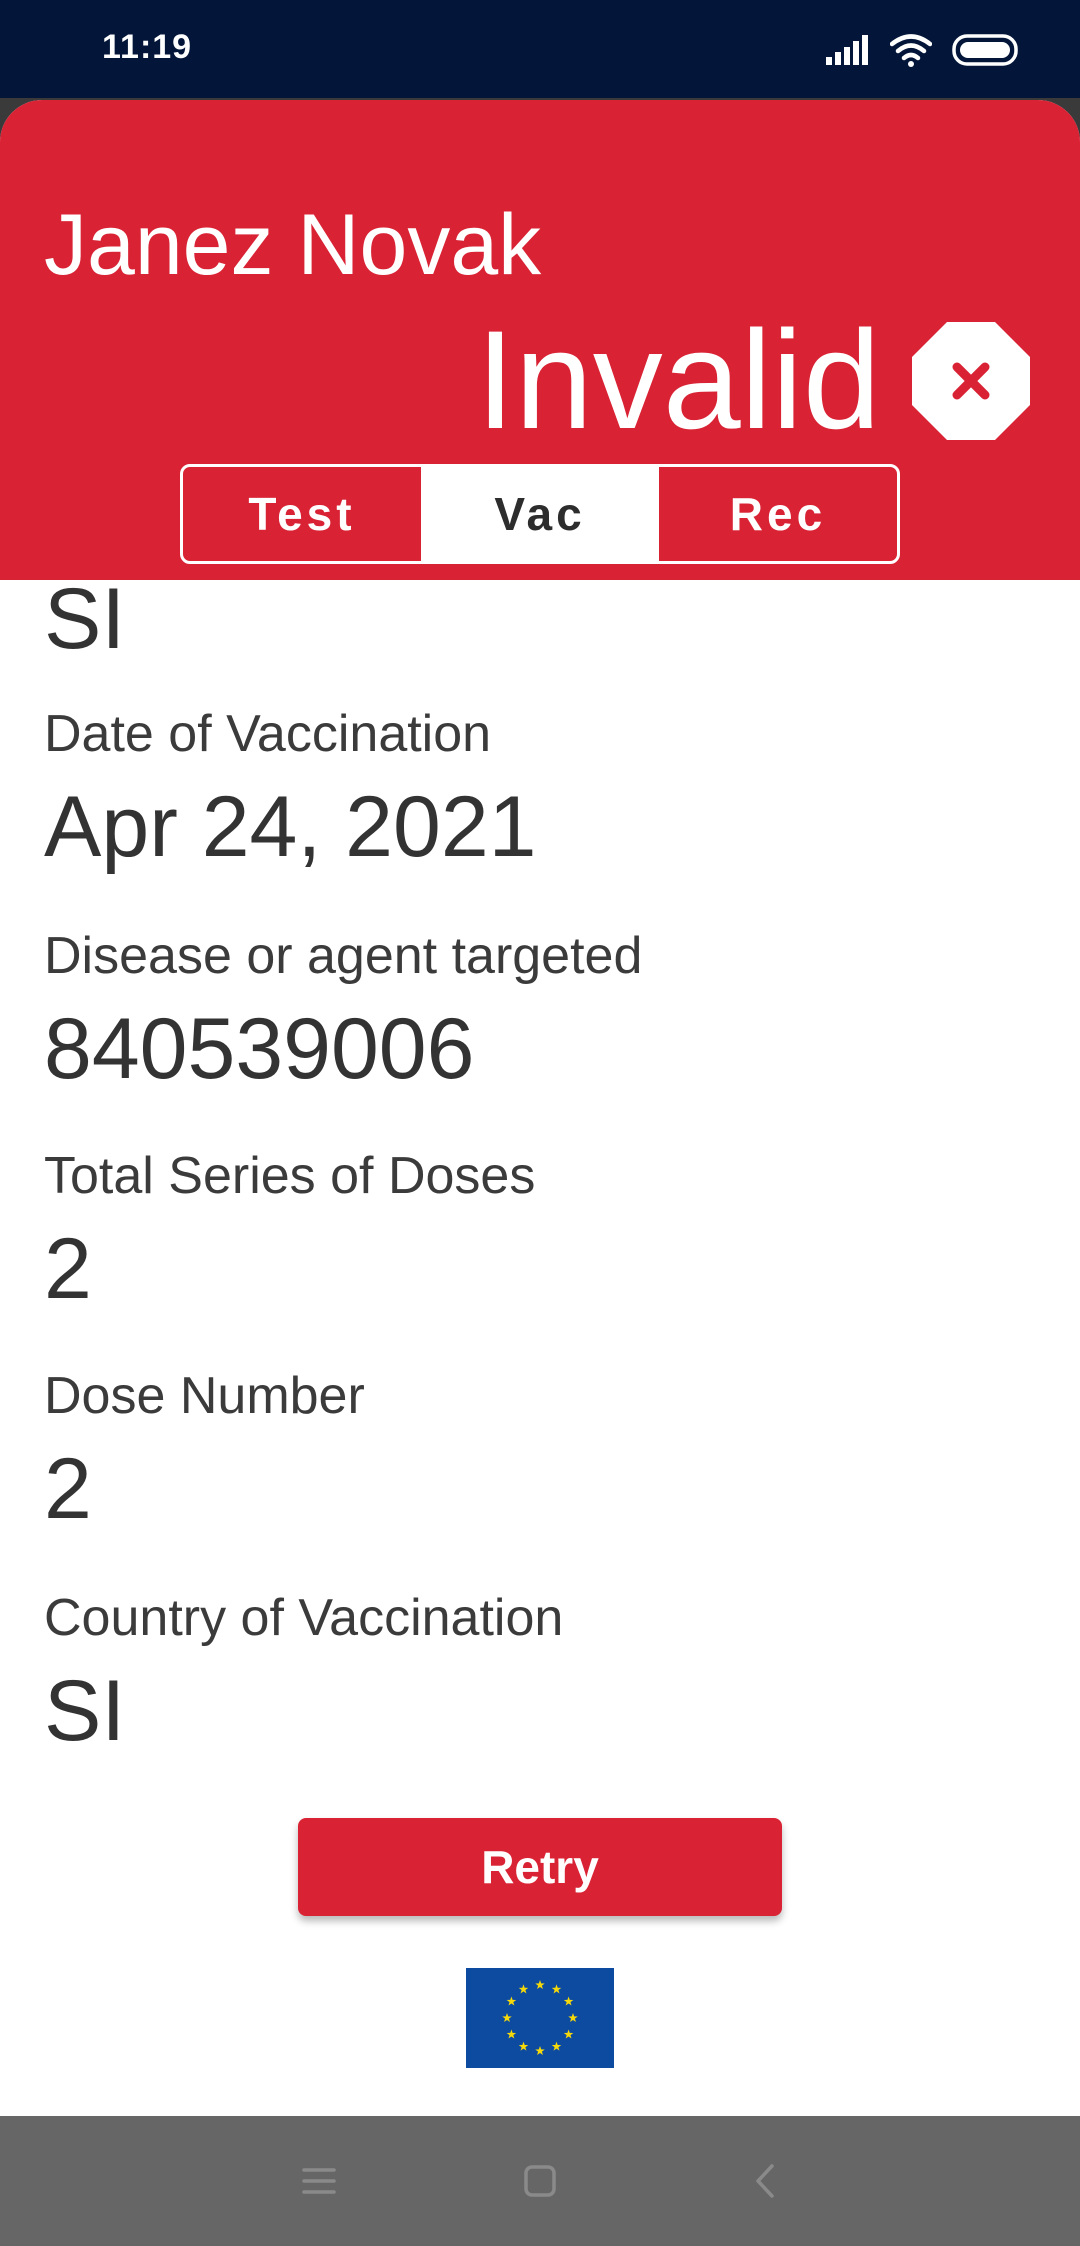  I want to click on field-value-total-series: 2, so click(68, 1269).